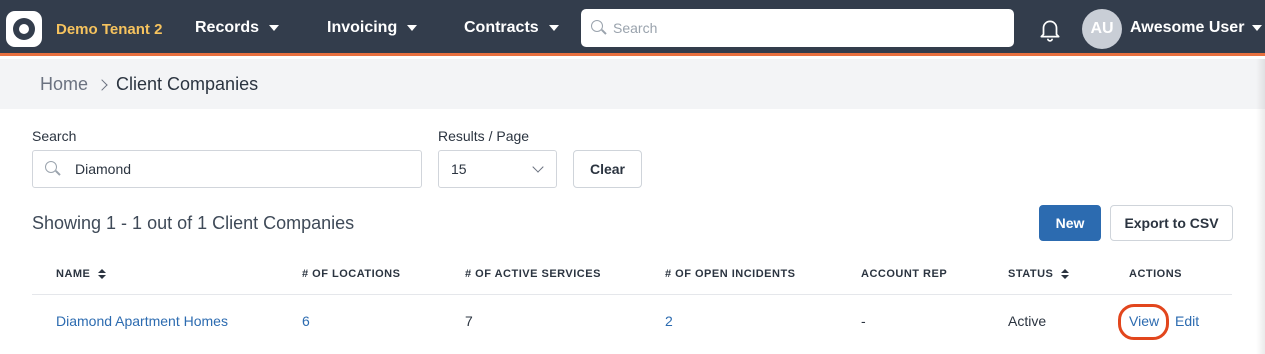  I want to click on column-header-account-rep: ACCOUNT REP, so click(904, 274).